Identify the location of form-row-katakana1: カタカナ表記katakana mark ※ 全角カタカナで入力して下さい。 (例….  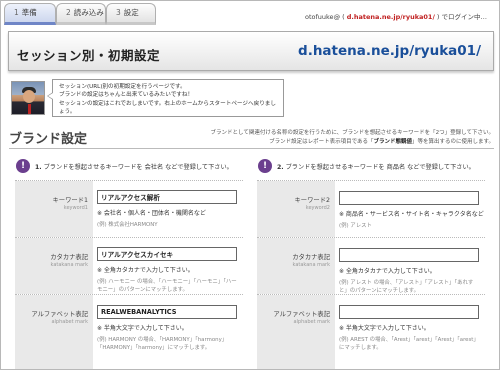
(129, 265).